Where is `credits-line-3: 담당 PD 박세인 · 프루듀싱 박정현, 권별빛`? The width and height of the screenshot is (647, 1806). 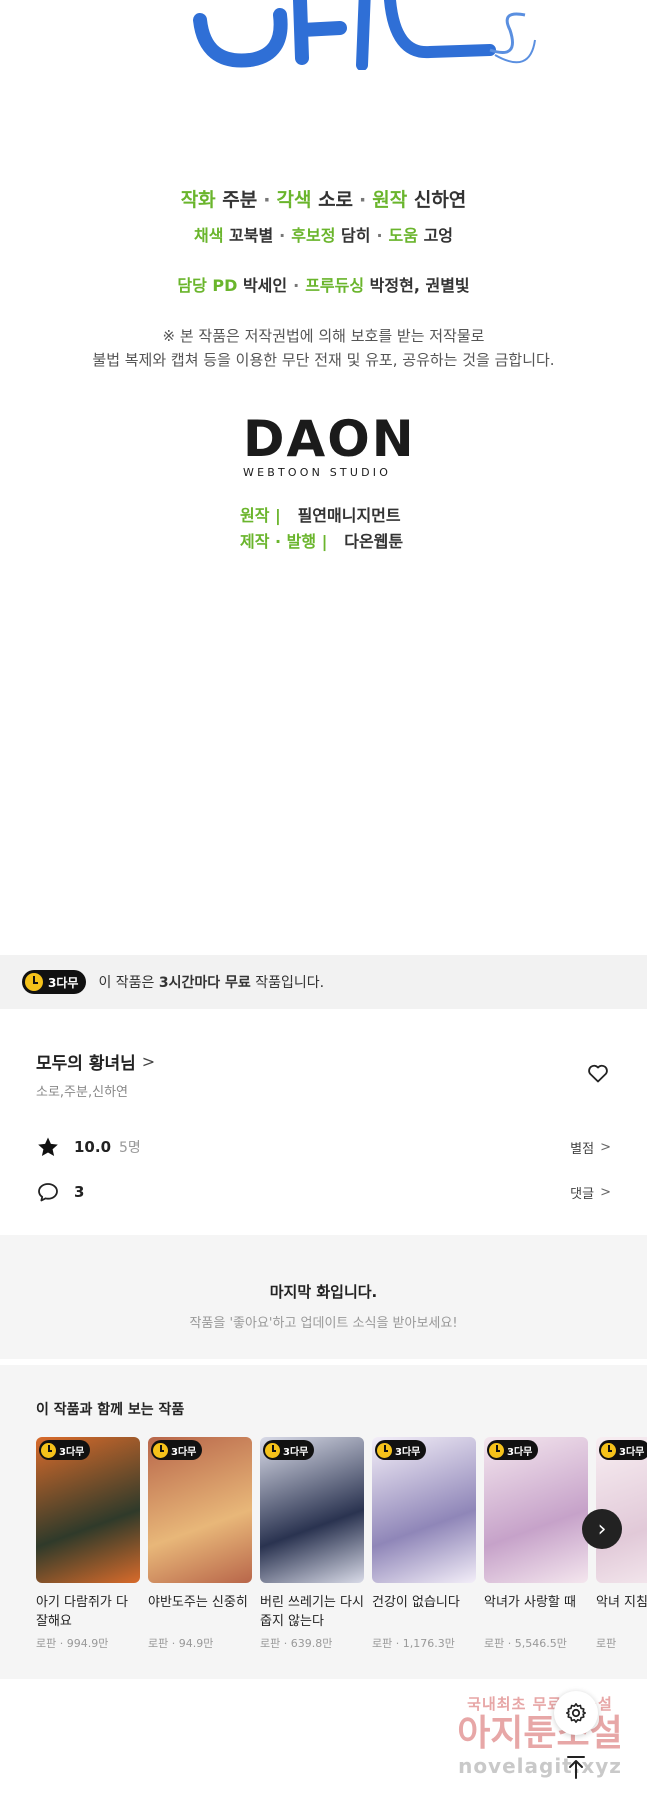
credits-line-3: 담당 PD 박세인 · 프루듀싱 박정현, 권별빛 is located at coordinates (323, 284).